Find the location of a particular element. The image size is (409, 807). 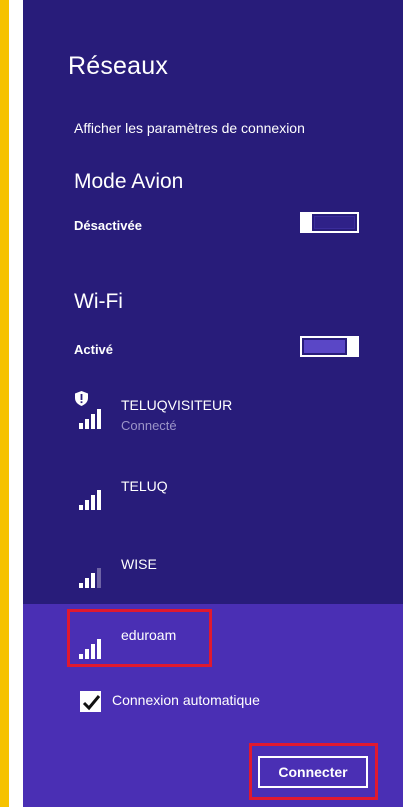

connect-button: Connecter is located at coordinates (313, 772).